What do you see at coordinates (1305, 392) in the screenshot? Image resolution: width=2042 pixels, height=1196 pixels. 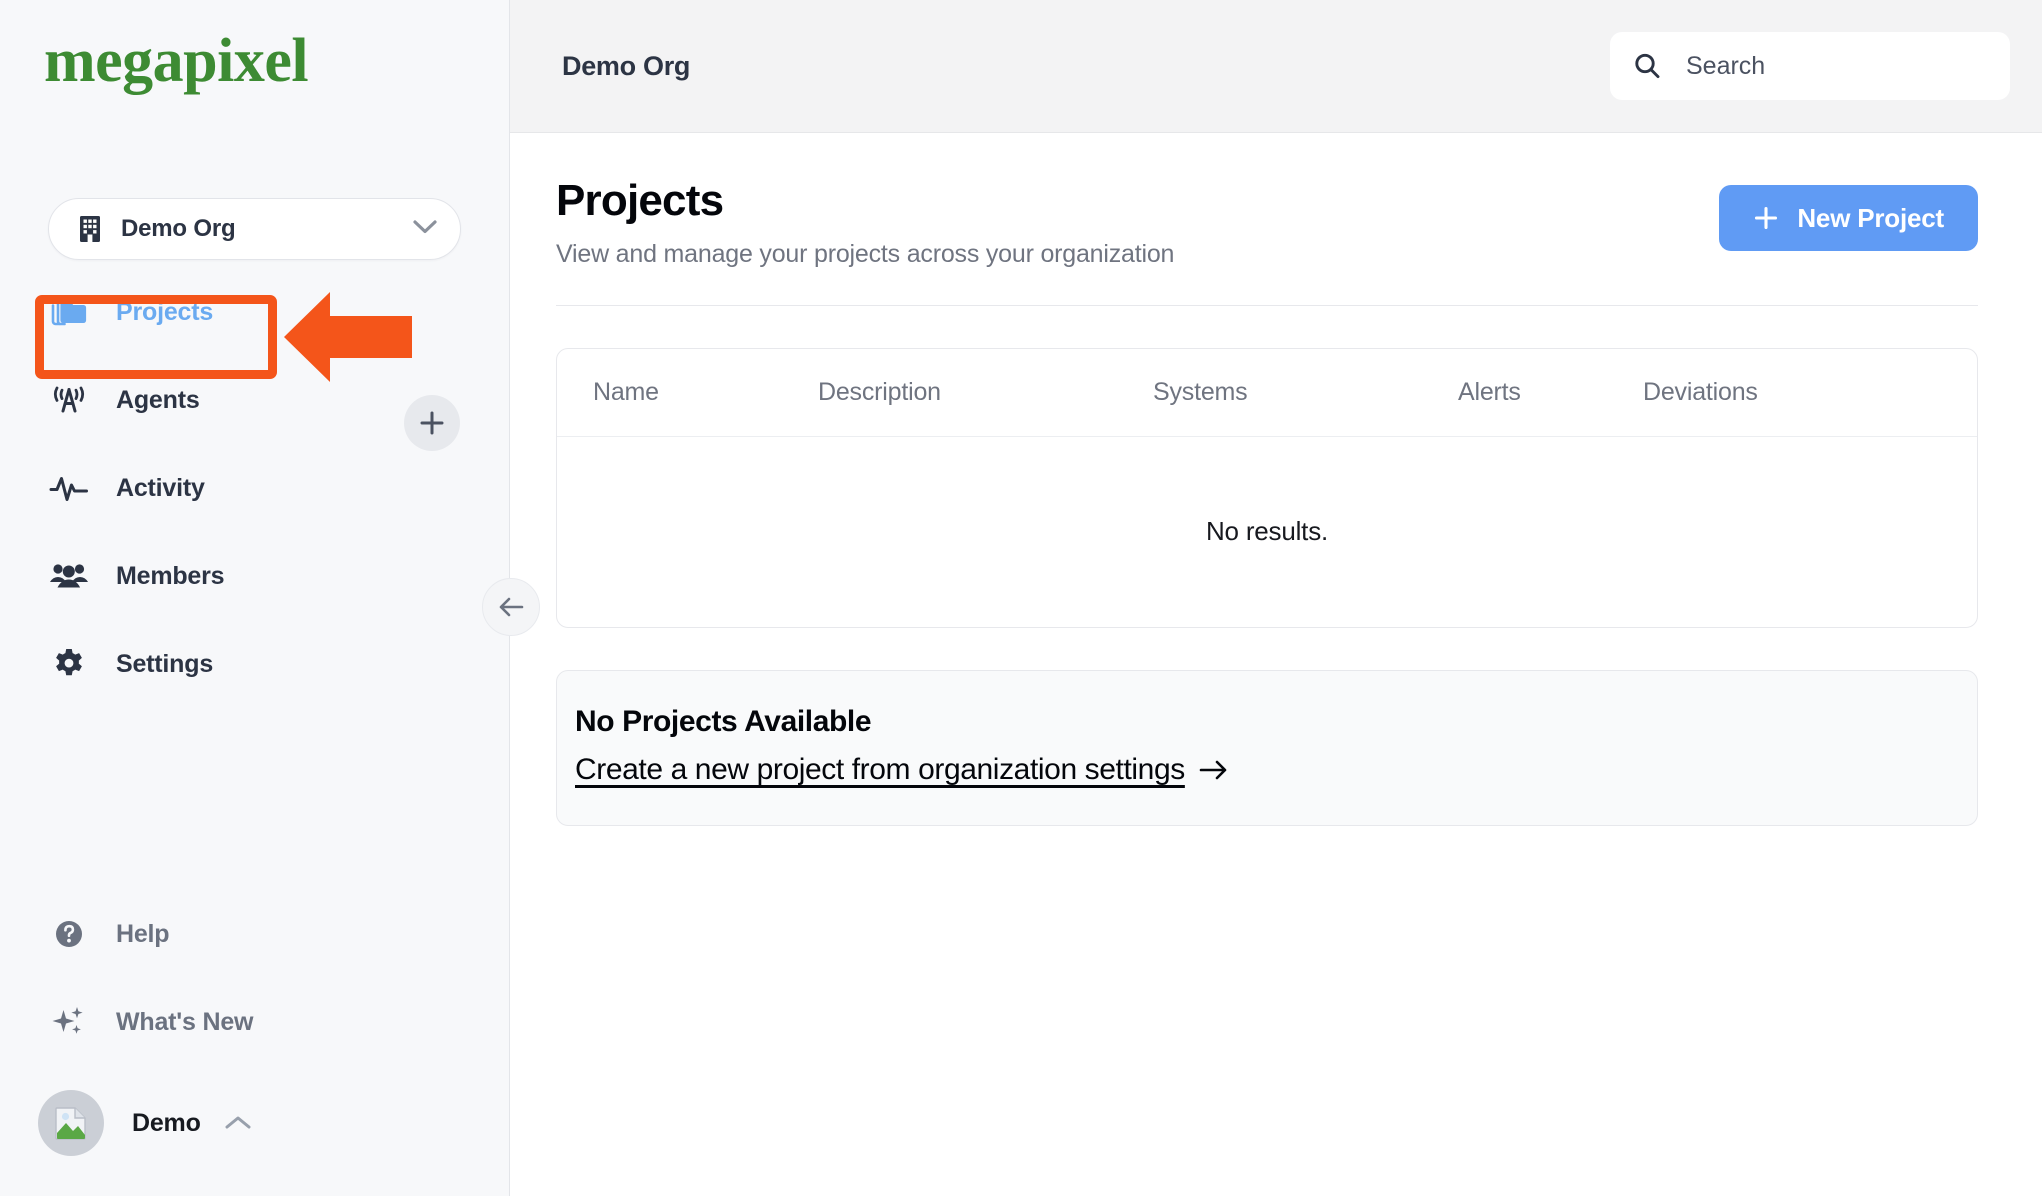 I see `column-header-systems: Systems` at bounding box center [1305, 392].